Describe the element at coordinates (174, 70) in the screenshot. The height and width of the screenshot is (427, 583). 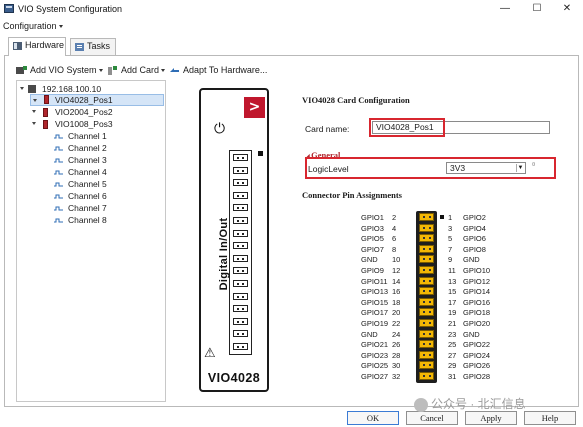
I see `adapt-icon` at that location.